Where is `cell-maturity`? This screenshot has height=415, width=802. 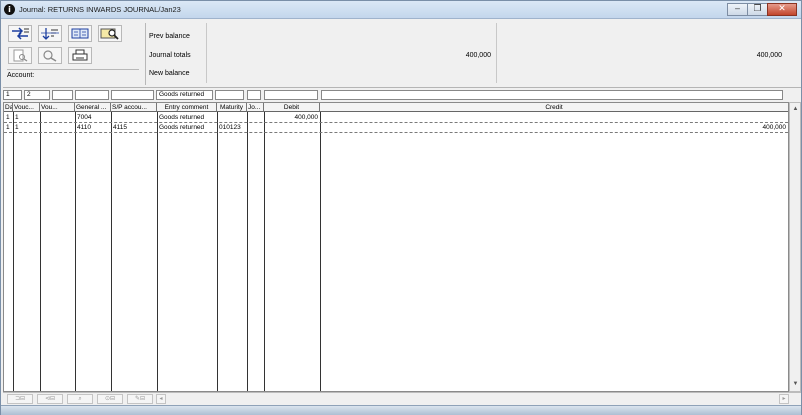 cell-maturity is located at coordinates (232, 117).